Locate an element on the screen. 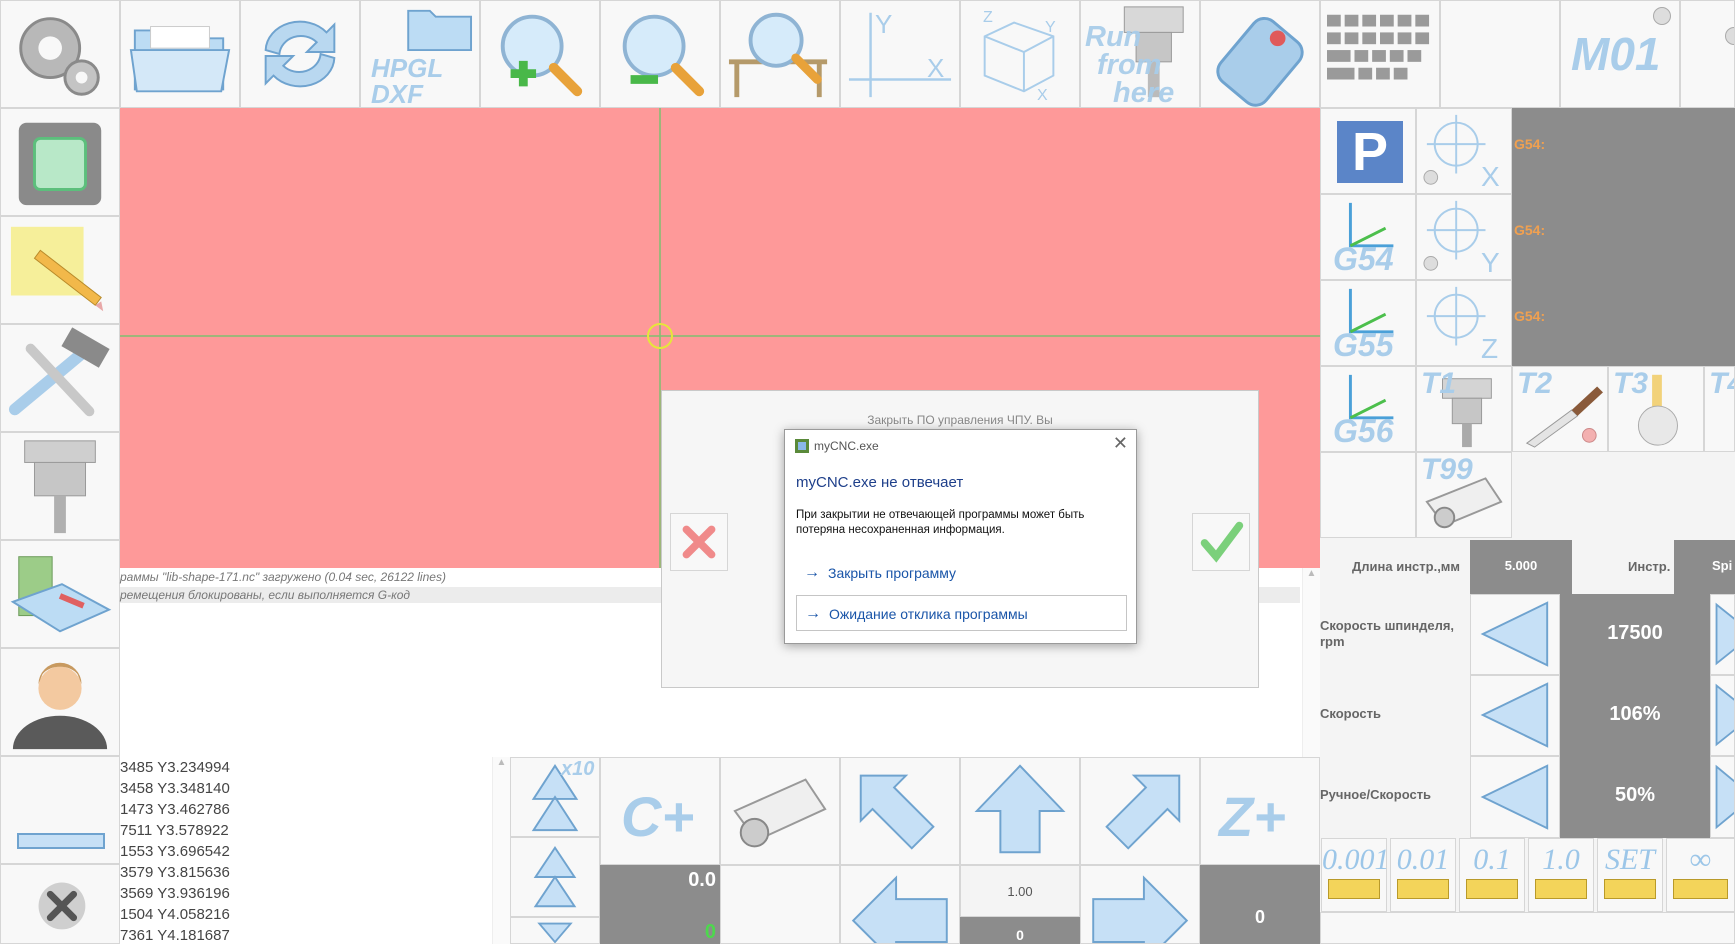  g55-label: G55 is located at coordinates (1363, 345).